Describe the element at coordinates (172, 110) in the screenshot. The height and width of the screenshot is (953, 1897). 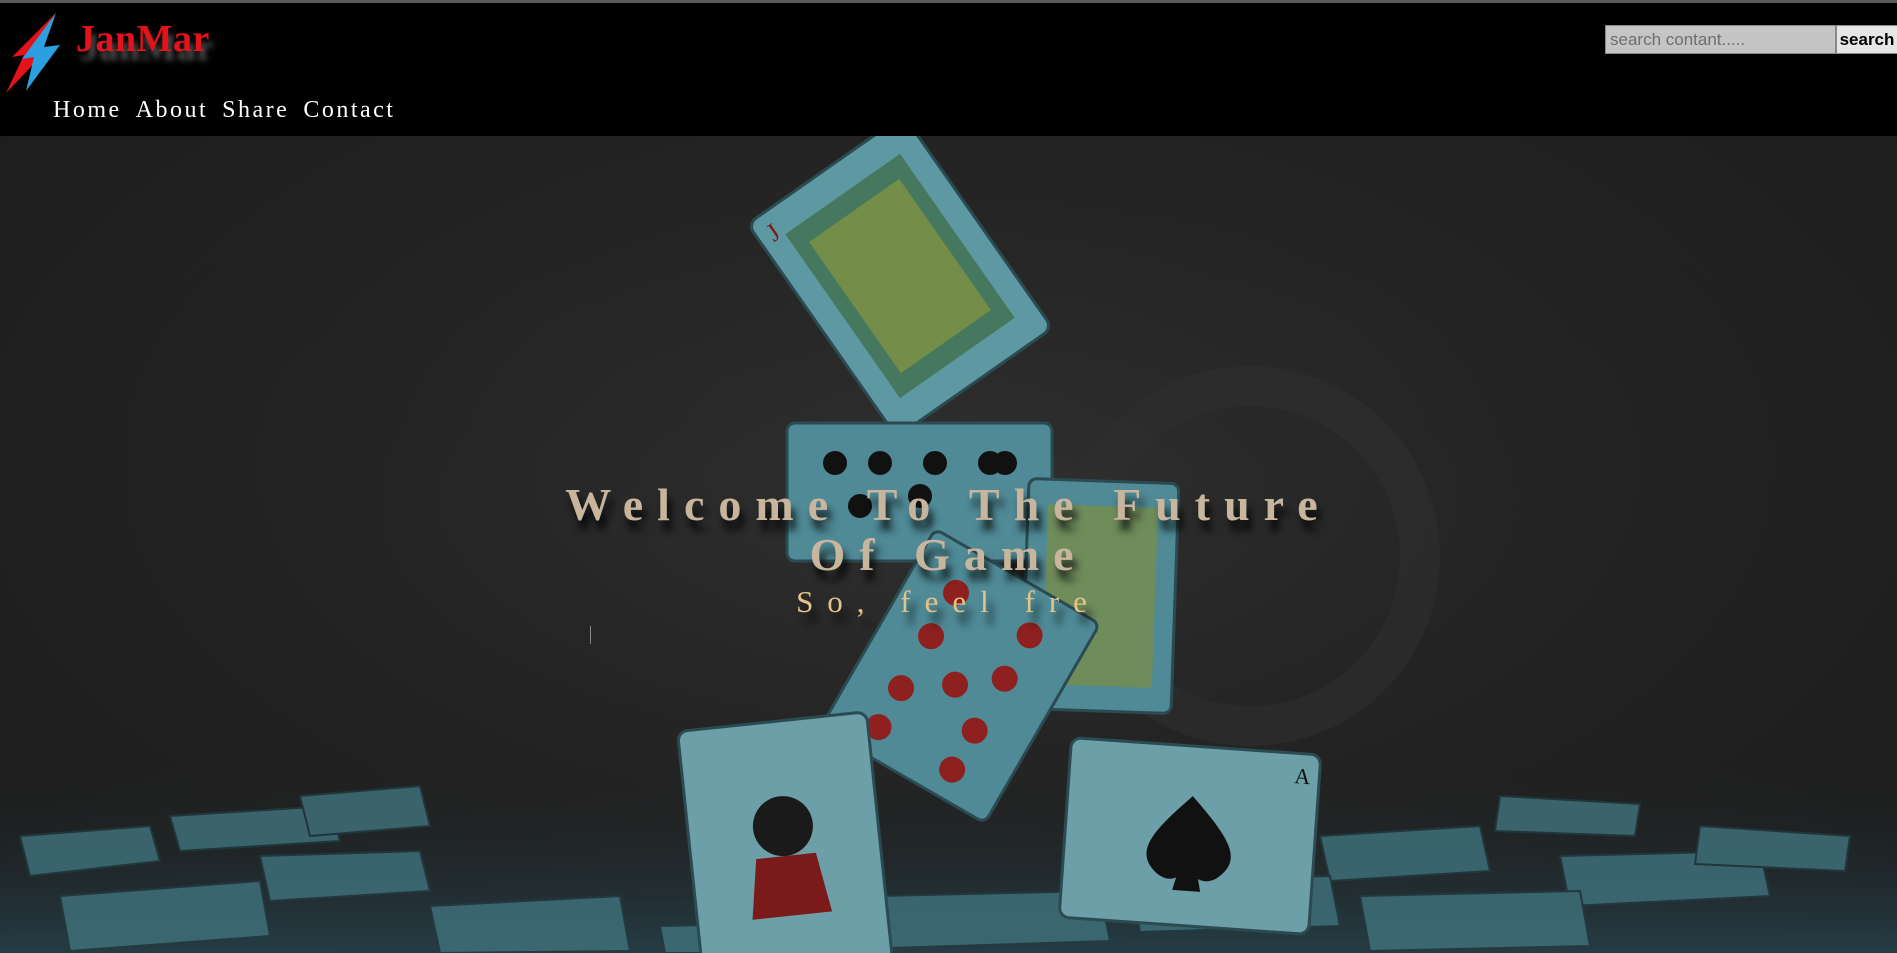
I see `nav-item-about: About` at that location.